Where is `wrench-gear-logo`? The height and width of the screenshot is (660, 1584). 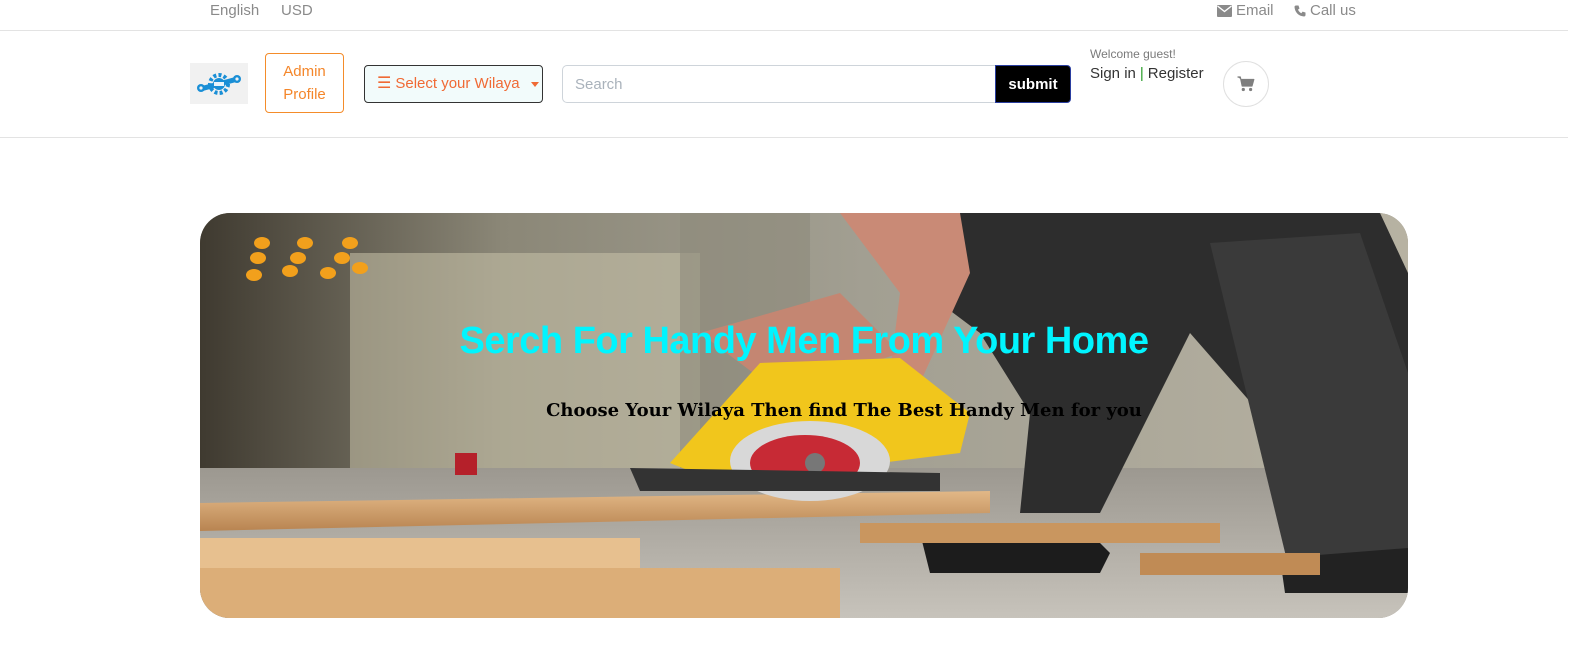 wrench-gear-logo is located at coordinates (219, 83).